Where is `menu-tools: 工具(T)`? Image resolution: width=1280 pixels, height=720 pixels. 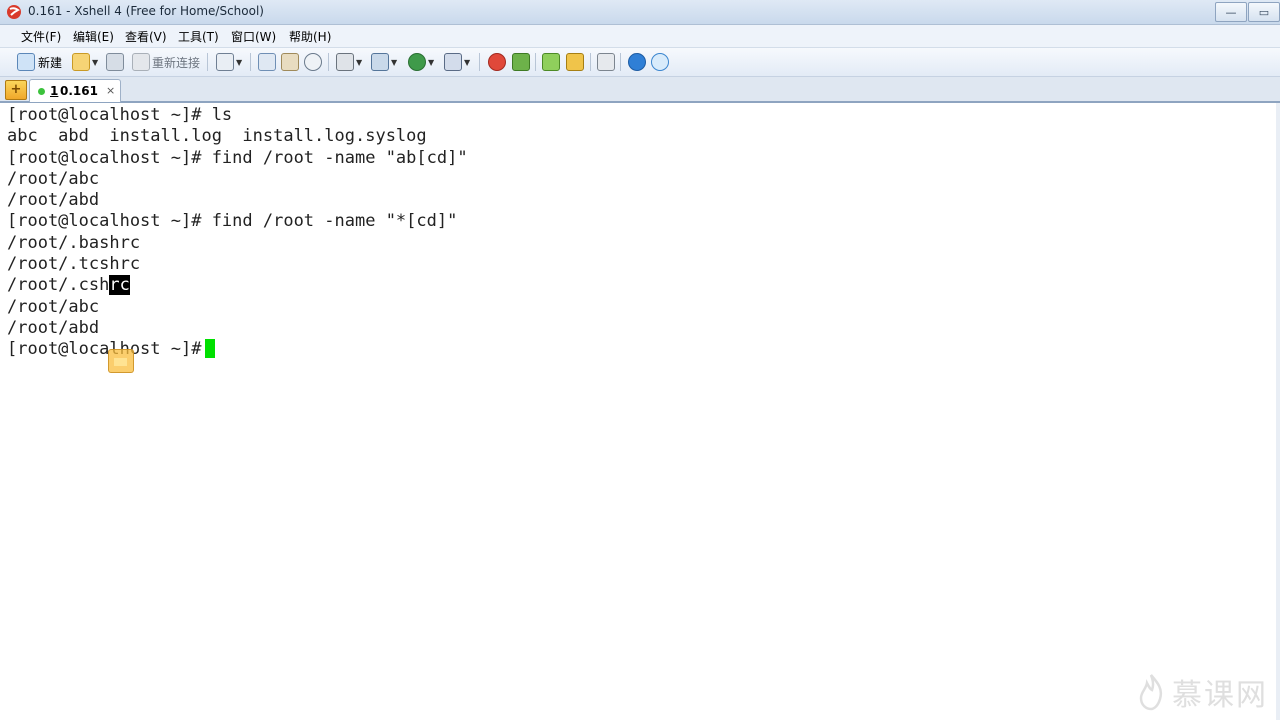 menu-tools: 工具(T) is located at coordinates (198, 36).